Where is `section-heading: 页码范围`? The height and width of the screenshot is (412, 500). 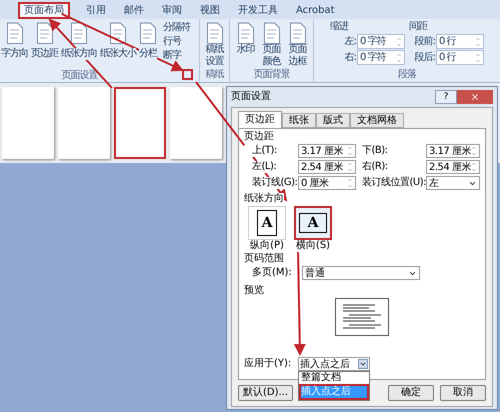 section-heading: 页码范围 is located at coordinates (264, 259).